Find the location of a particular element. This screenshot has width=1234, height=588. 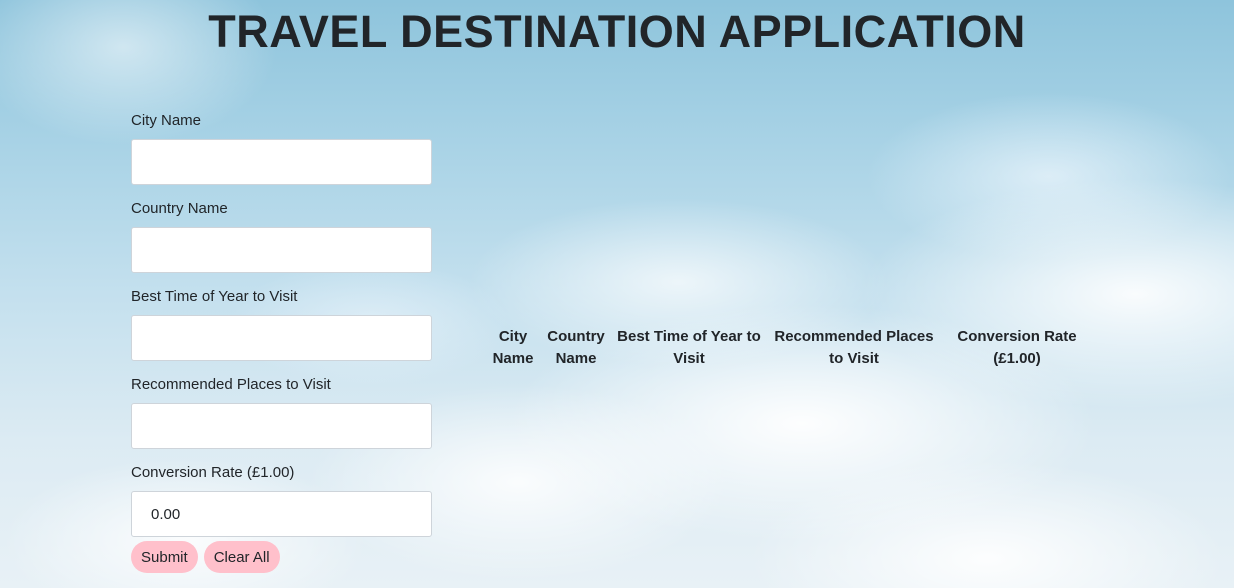

best-time-input is located at coordinates (281, 338).